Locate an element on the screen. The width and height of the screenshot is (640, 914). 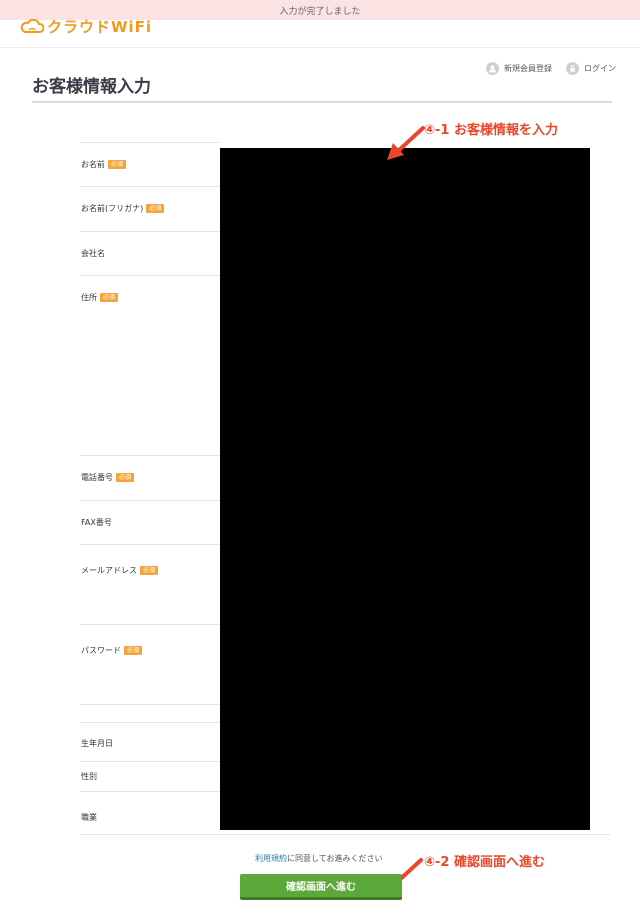
lock-icon is located at coordinates (572, 68).